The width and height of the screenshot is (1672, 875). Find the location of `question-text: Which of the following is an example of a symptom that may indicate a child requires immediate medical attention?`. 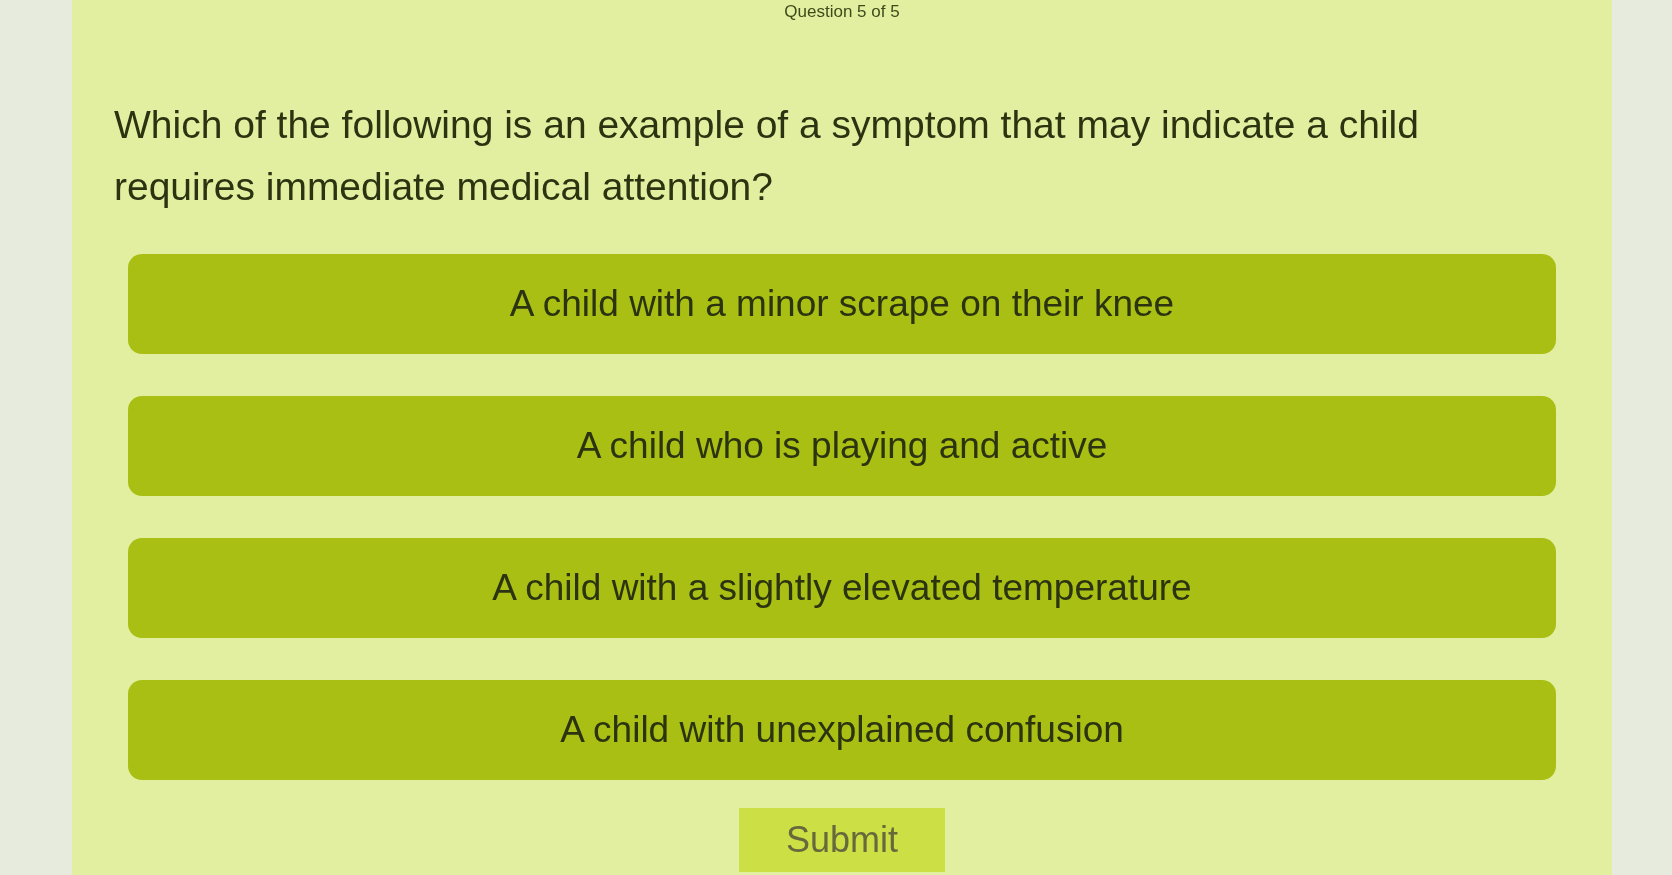

question-text: Which of the following is an example of a symptom that may indicate a child requires immediate medical attention? is located at coordinates (767, 156).